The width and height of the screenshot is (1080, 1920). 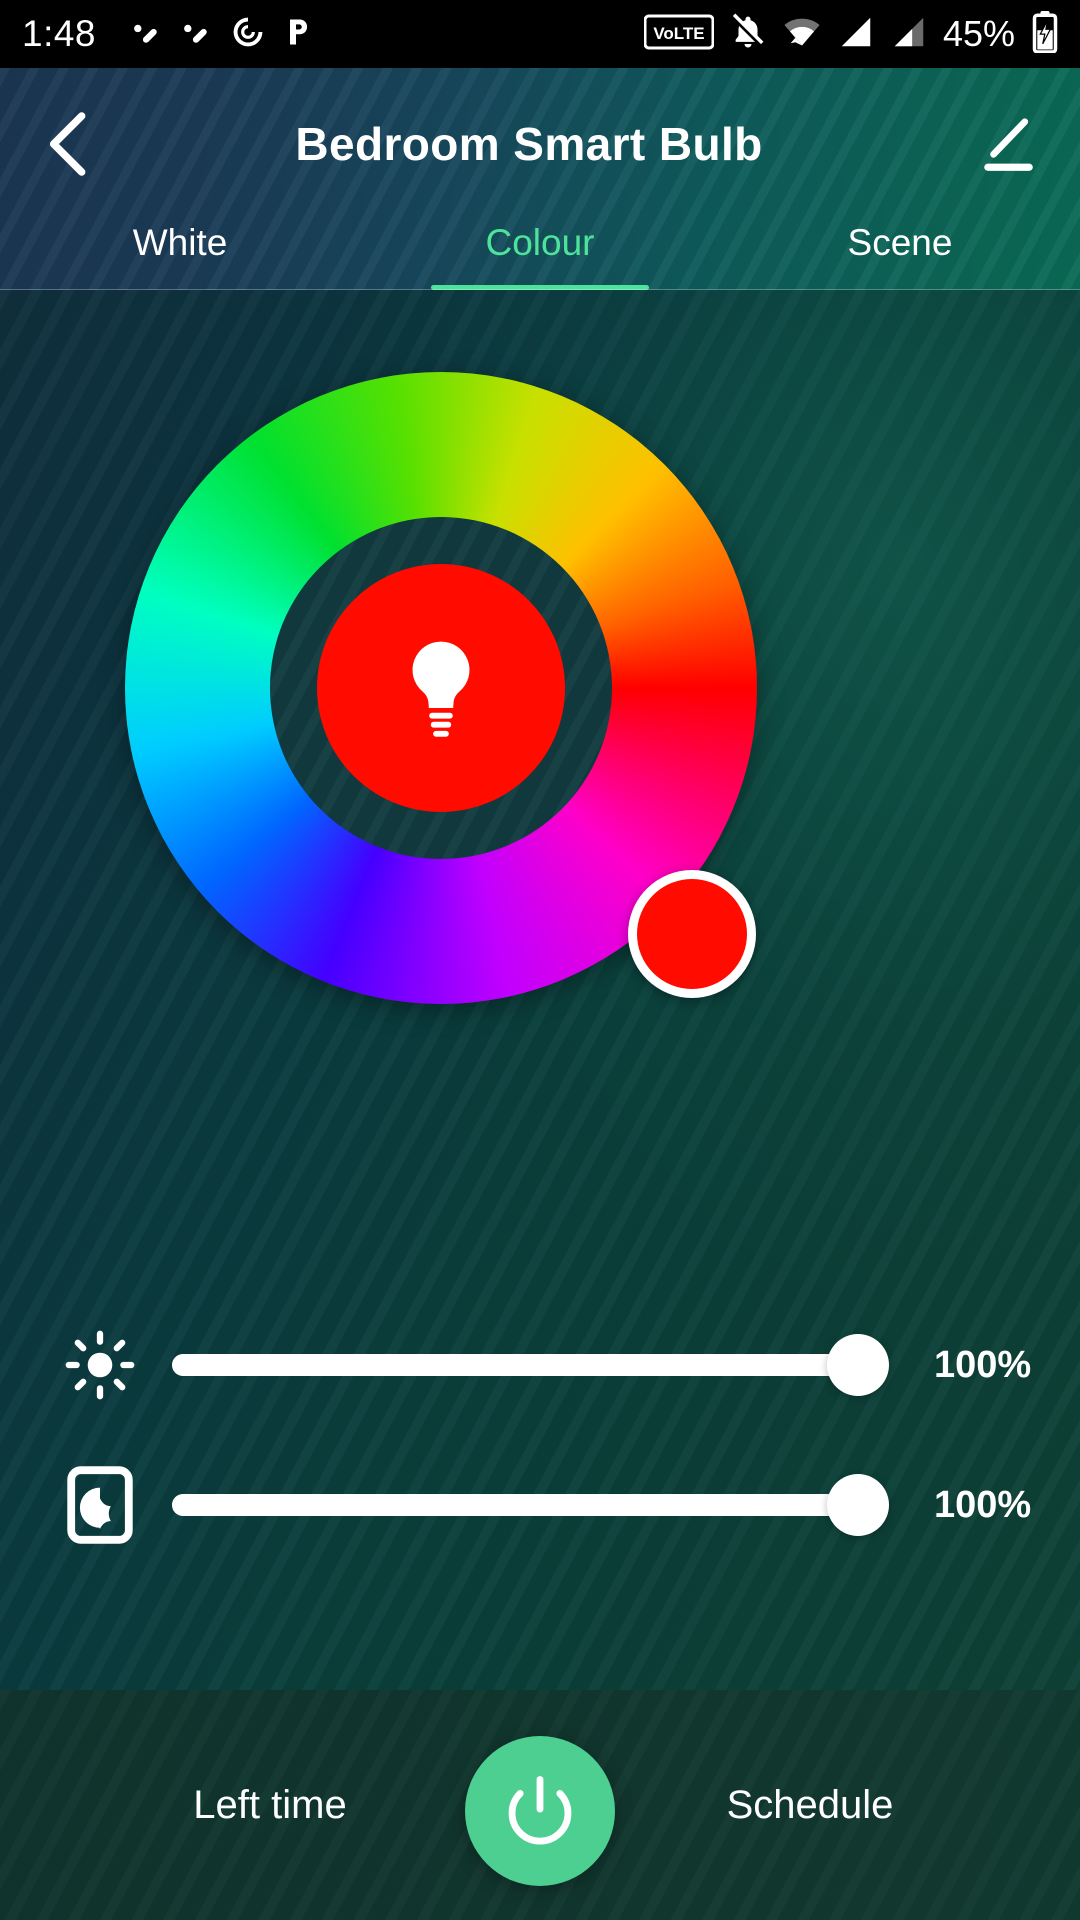 I want to click on tab-white-label: White, so click(x=180, y=242).